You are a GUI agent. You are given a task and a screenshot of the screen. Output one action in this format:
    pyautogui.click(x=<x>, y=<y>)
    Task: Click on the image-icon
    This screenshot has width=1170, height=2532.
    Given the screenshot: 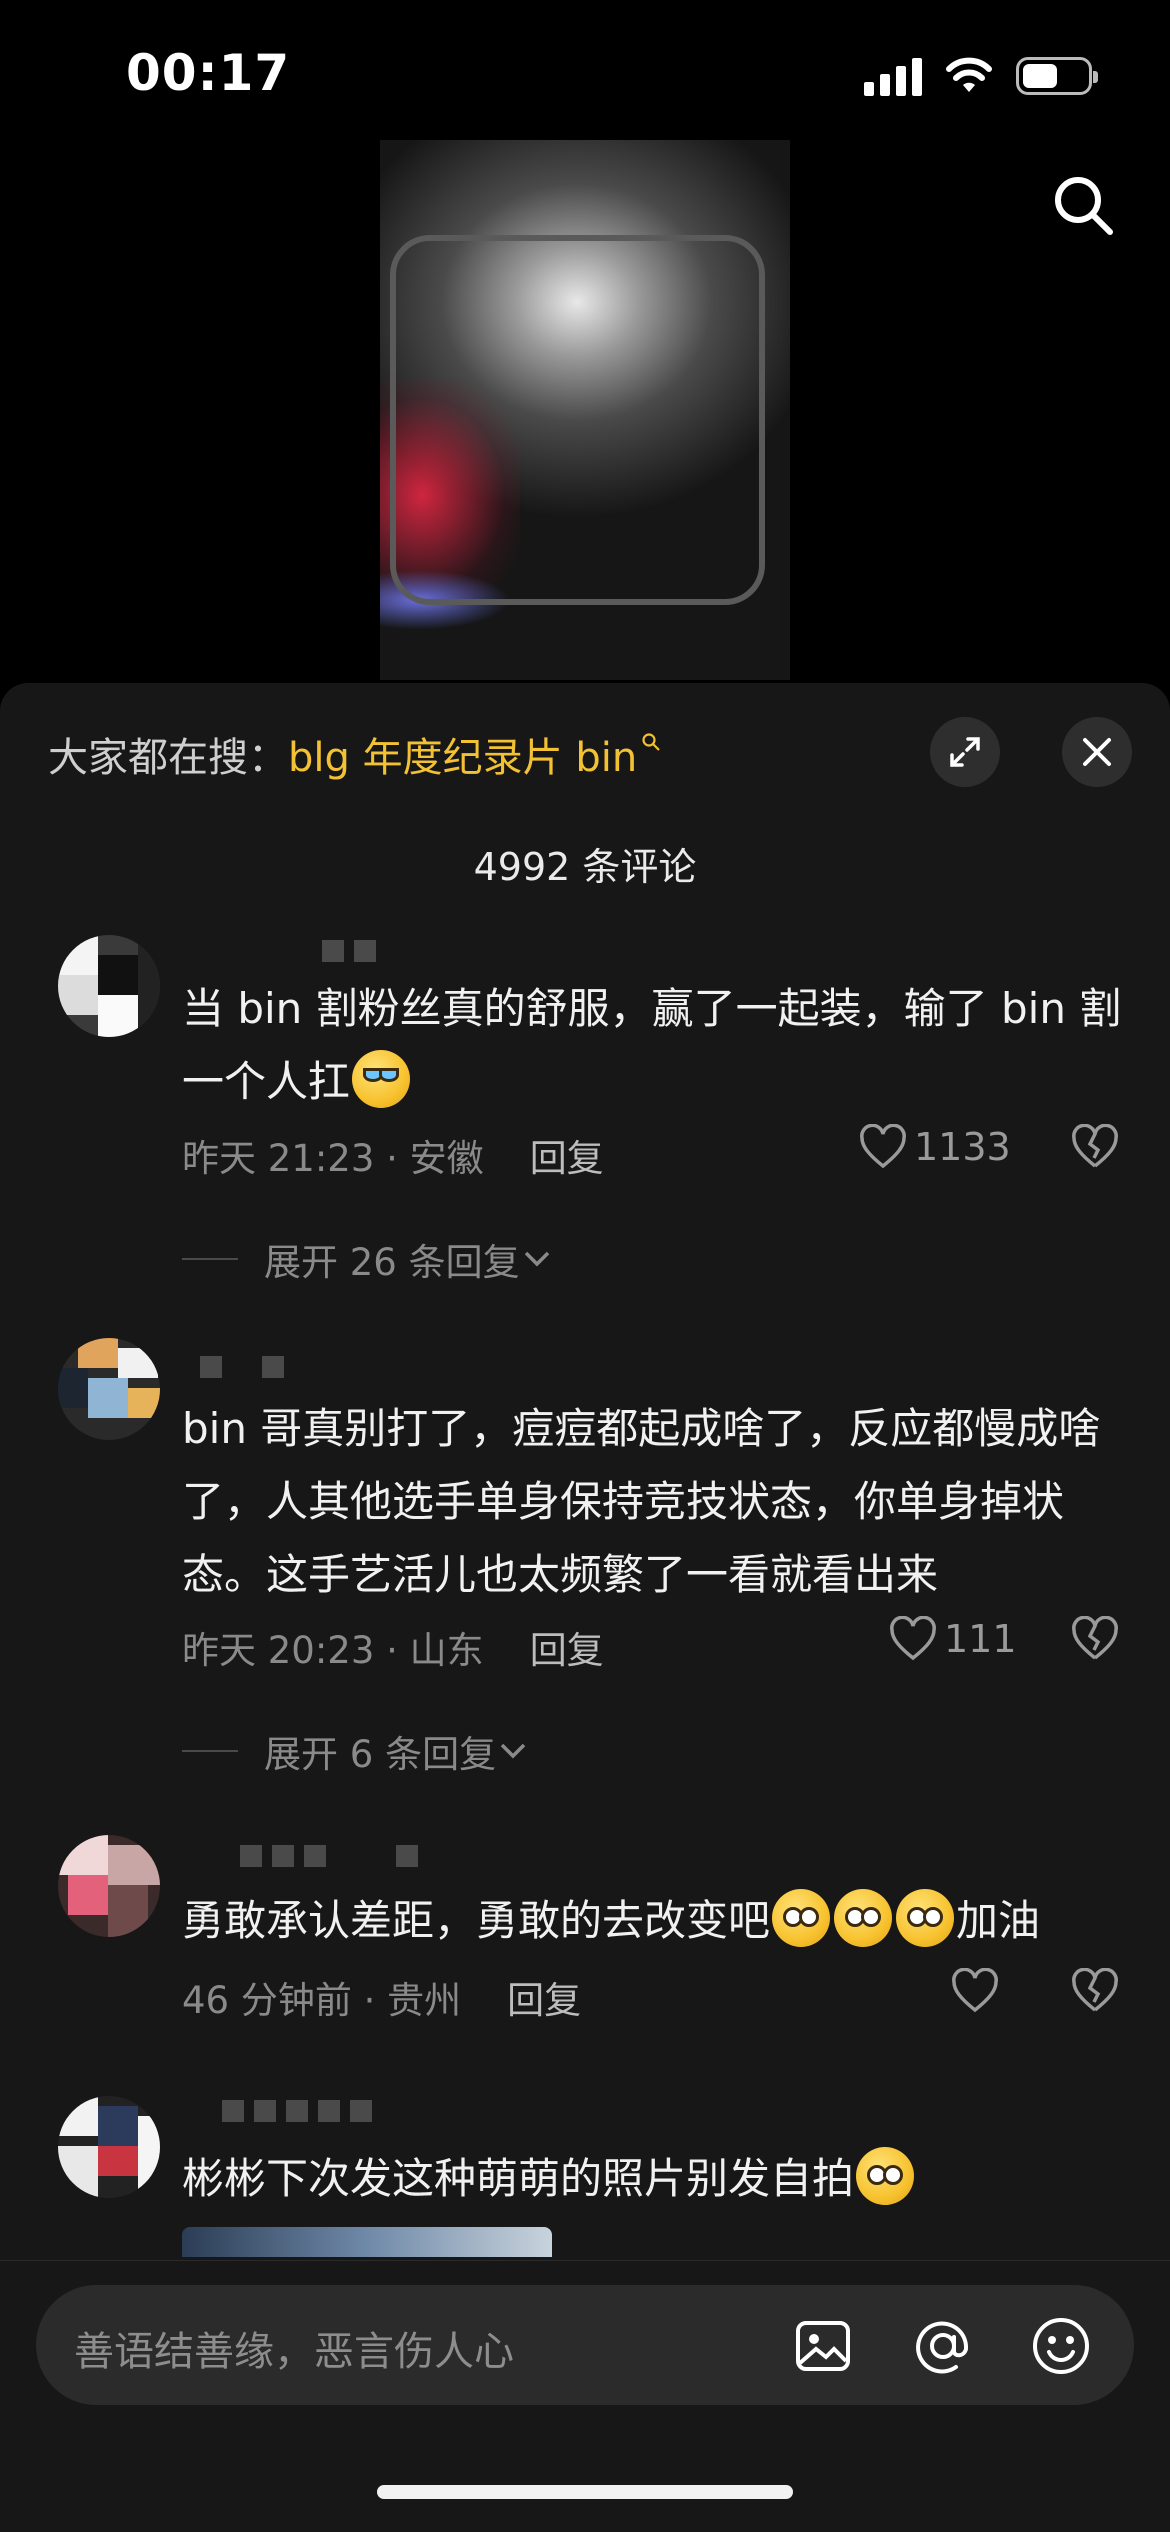 What is the action you would take?
    pyautogui.click(x=823, y=2346)
    